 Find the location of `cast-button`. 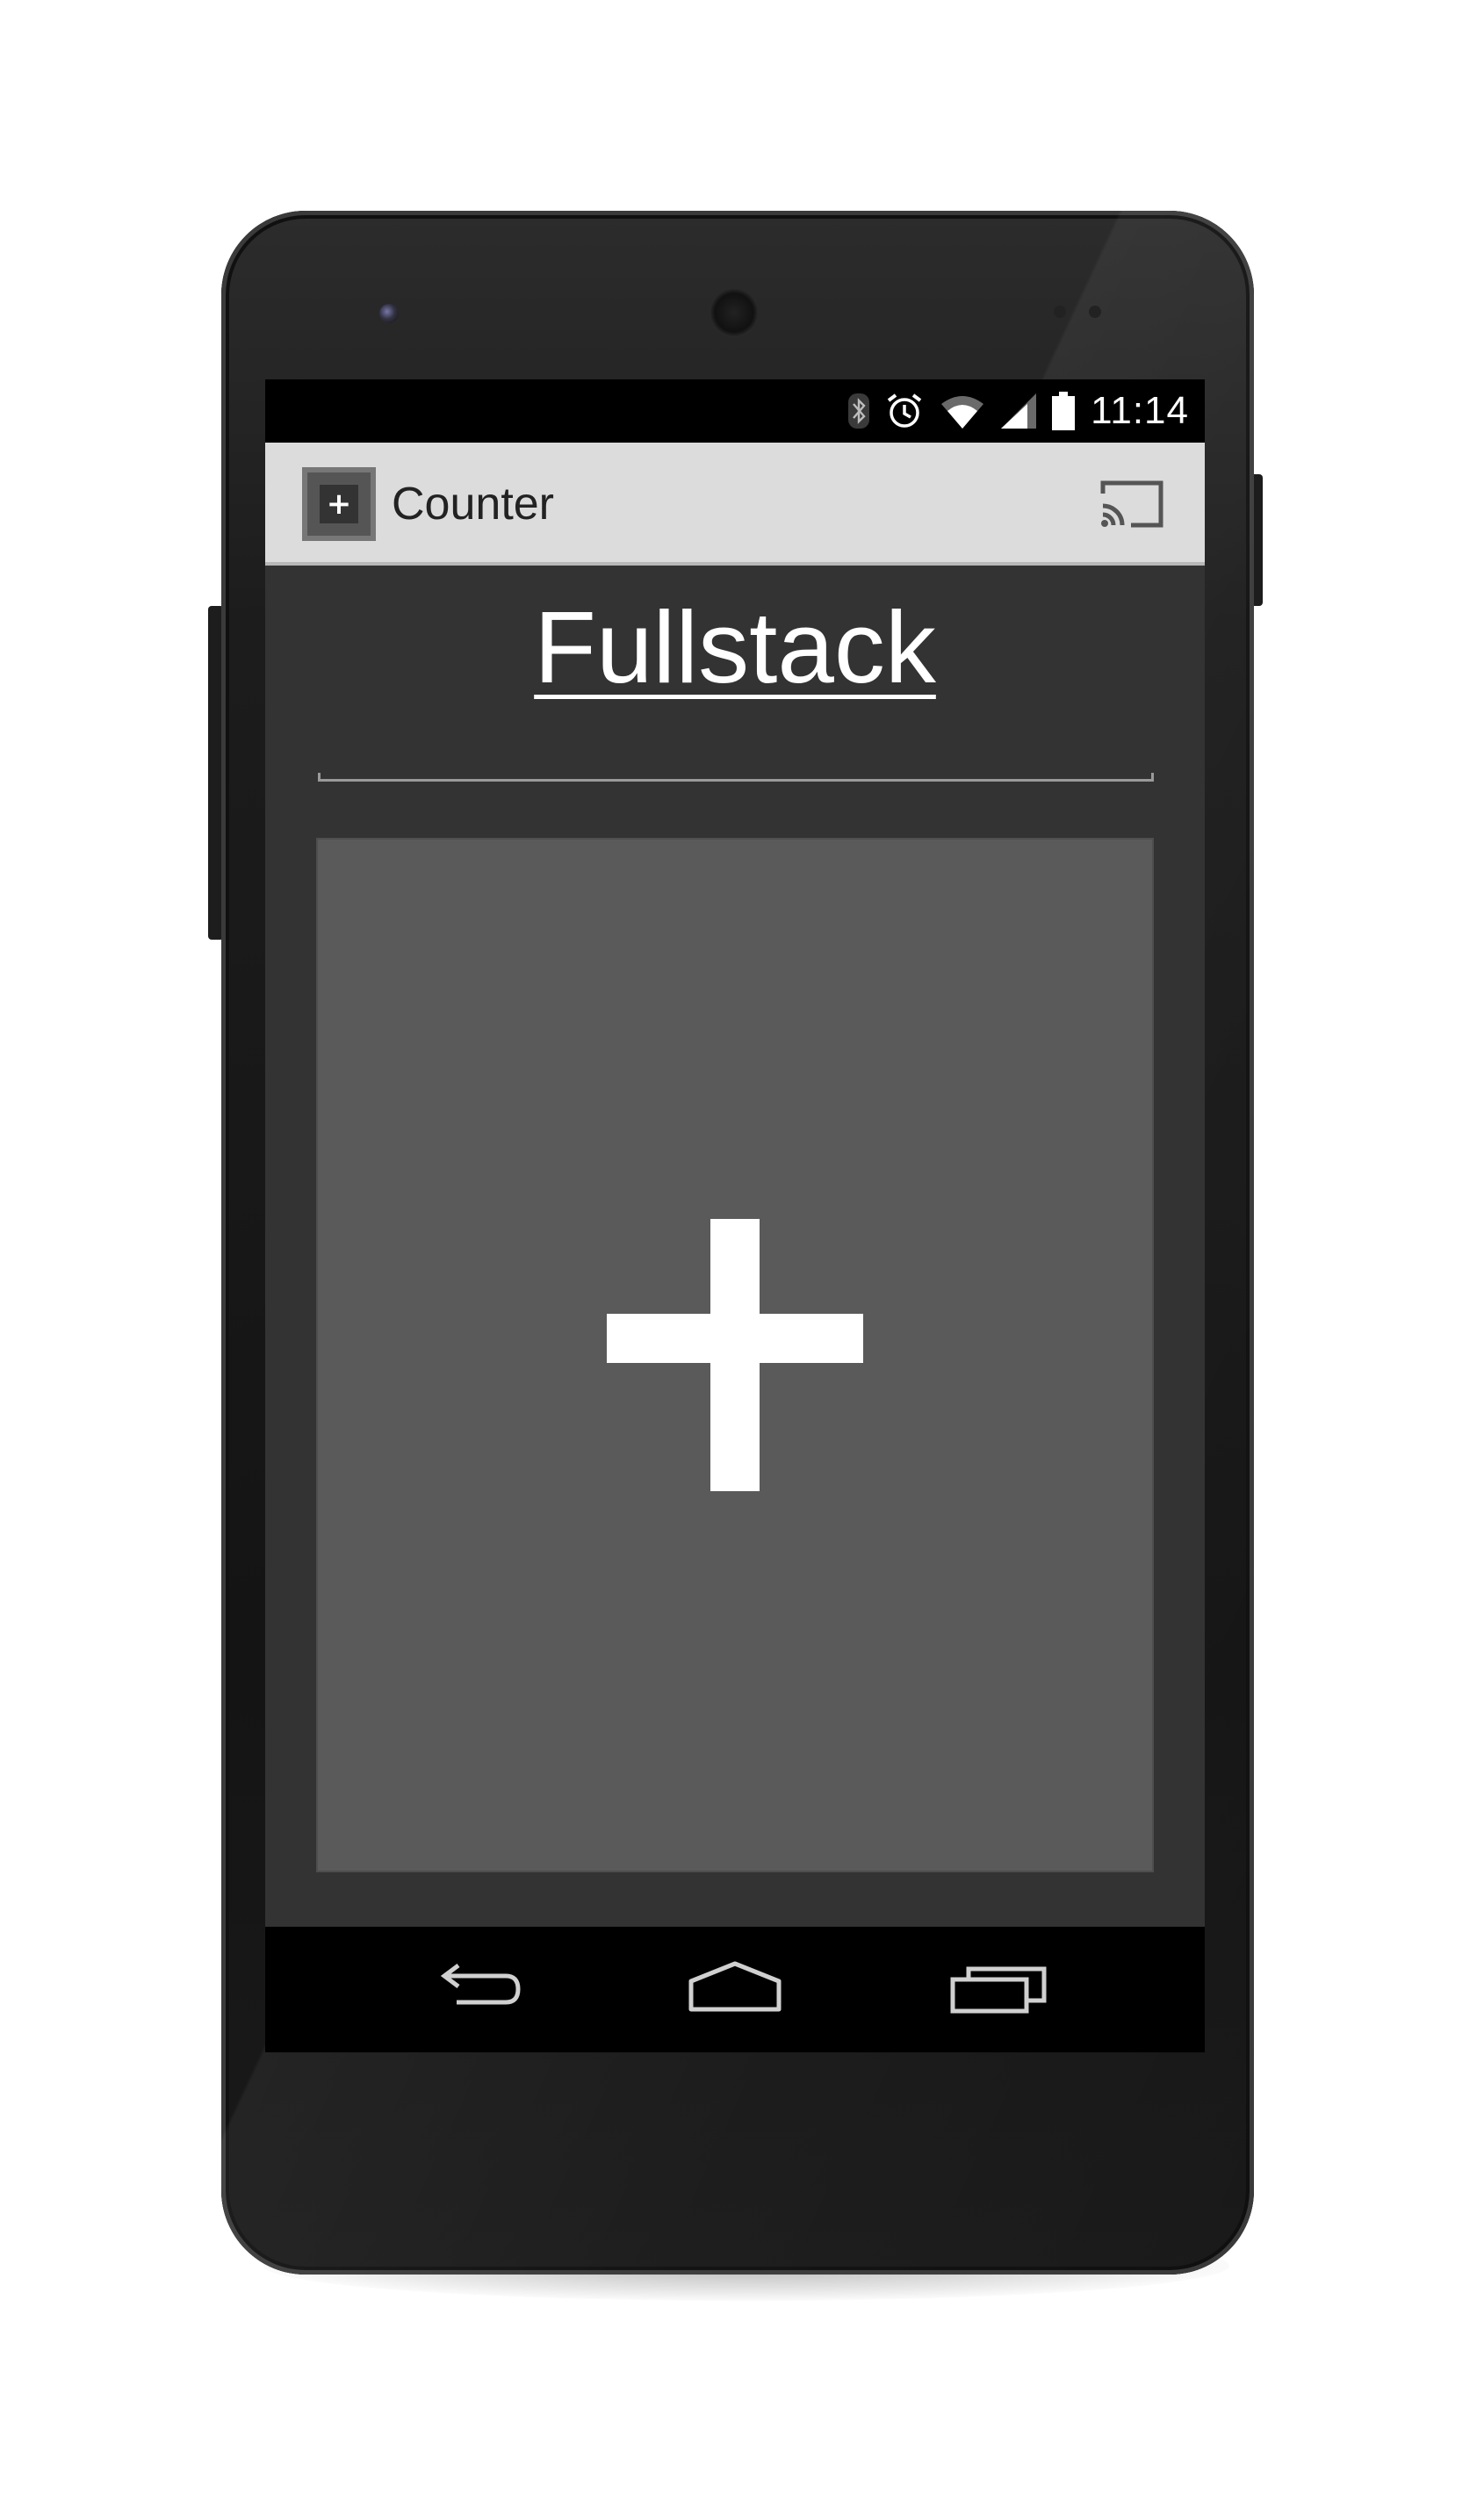

cast-button is located at coordinates (1132, 504).